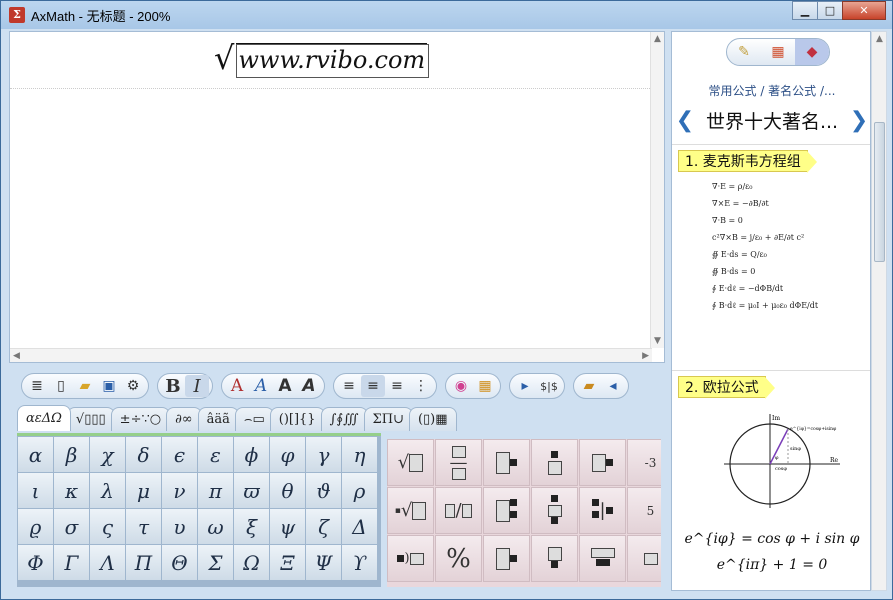 This screenshot has height=600, width=893. Describe the element at coordinates (287, 454) in the screenshot. I see `greek-symbol-button: φ` at that location.